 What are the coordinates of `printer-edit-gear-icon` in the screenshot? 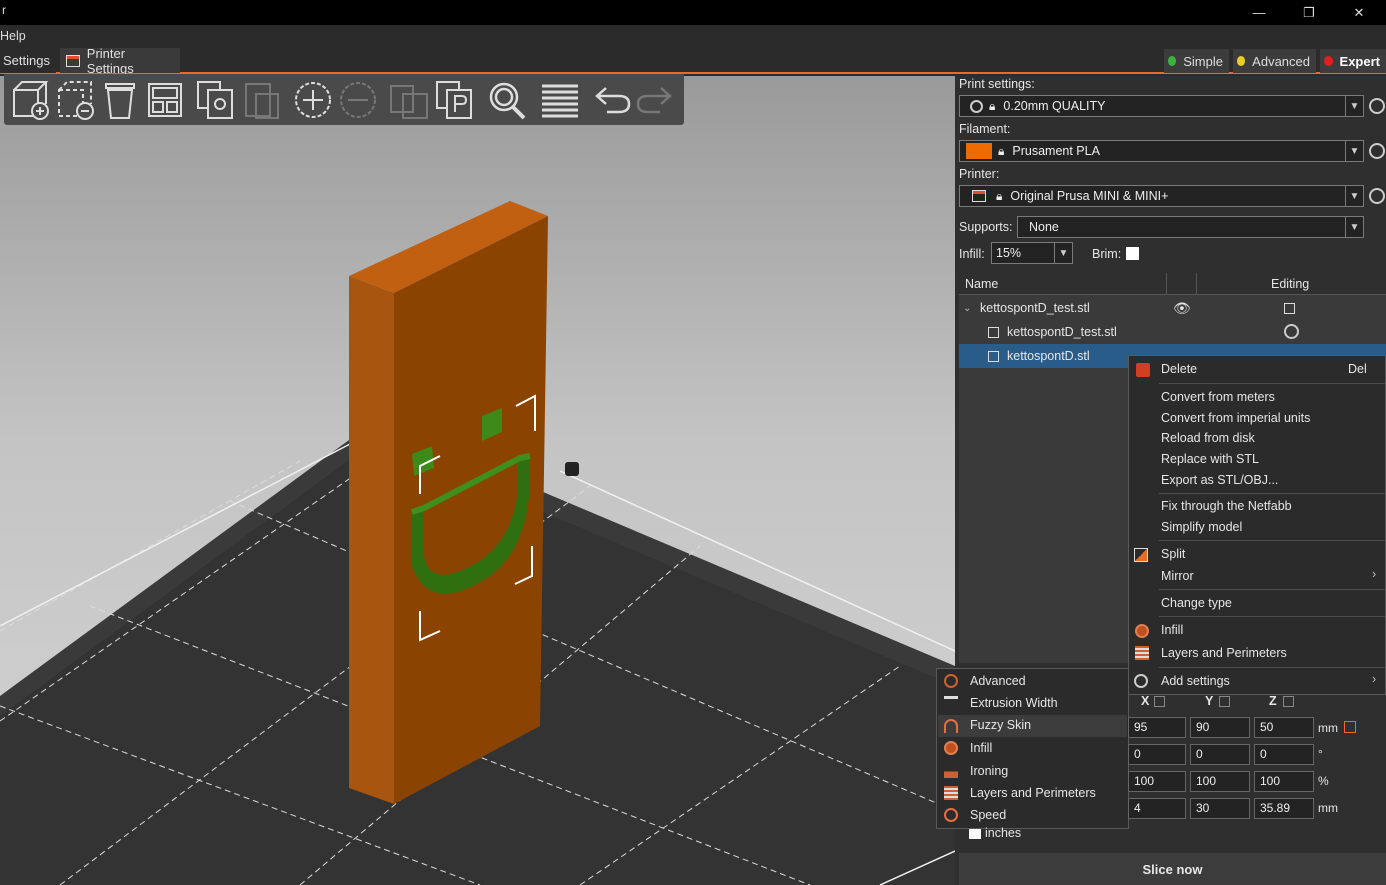 It's located at (1377, 196).